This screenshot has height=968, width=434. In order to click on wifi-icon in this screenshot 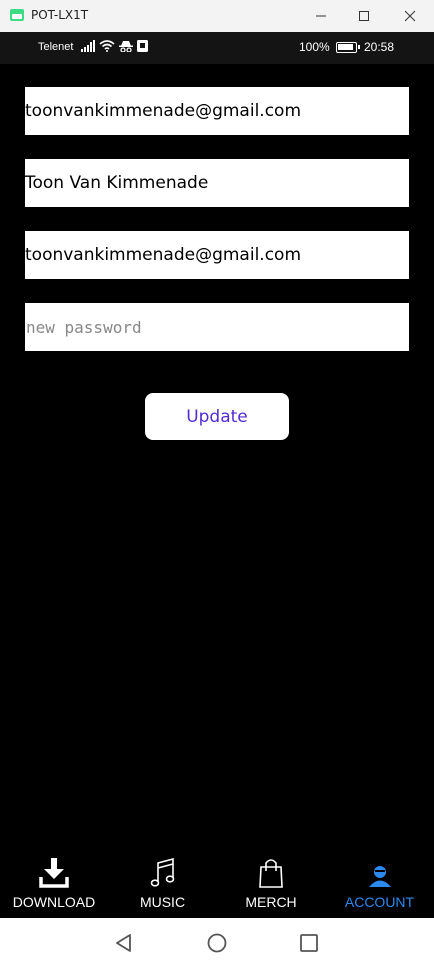, I will do `click(107, 46)`.